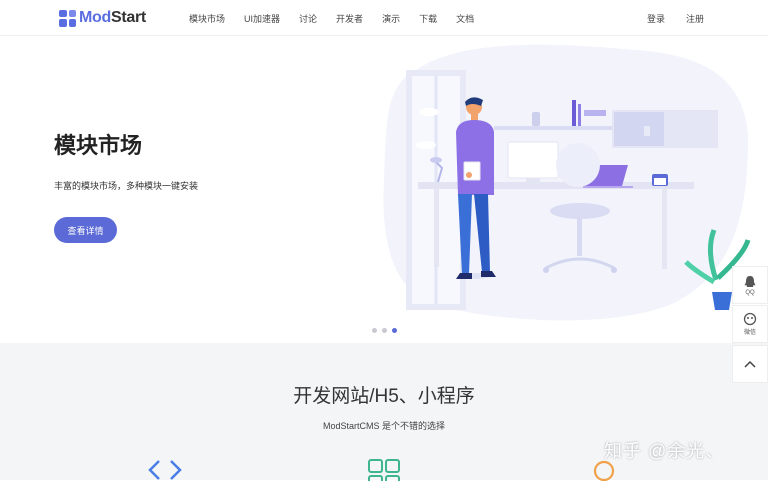 This screenshot has width=768, height=481. What do you see at coordinates (750, 292) in the screenshot?
I see `qq-label: QQ` at bounding box center [750, 292].